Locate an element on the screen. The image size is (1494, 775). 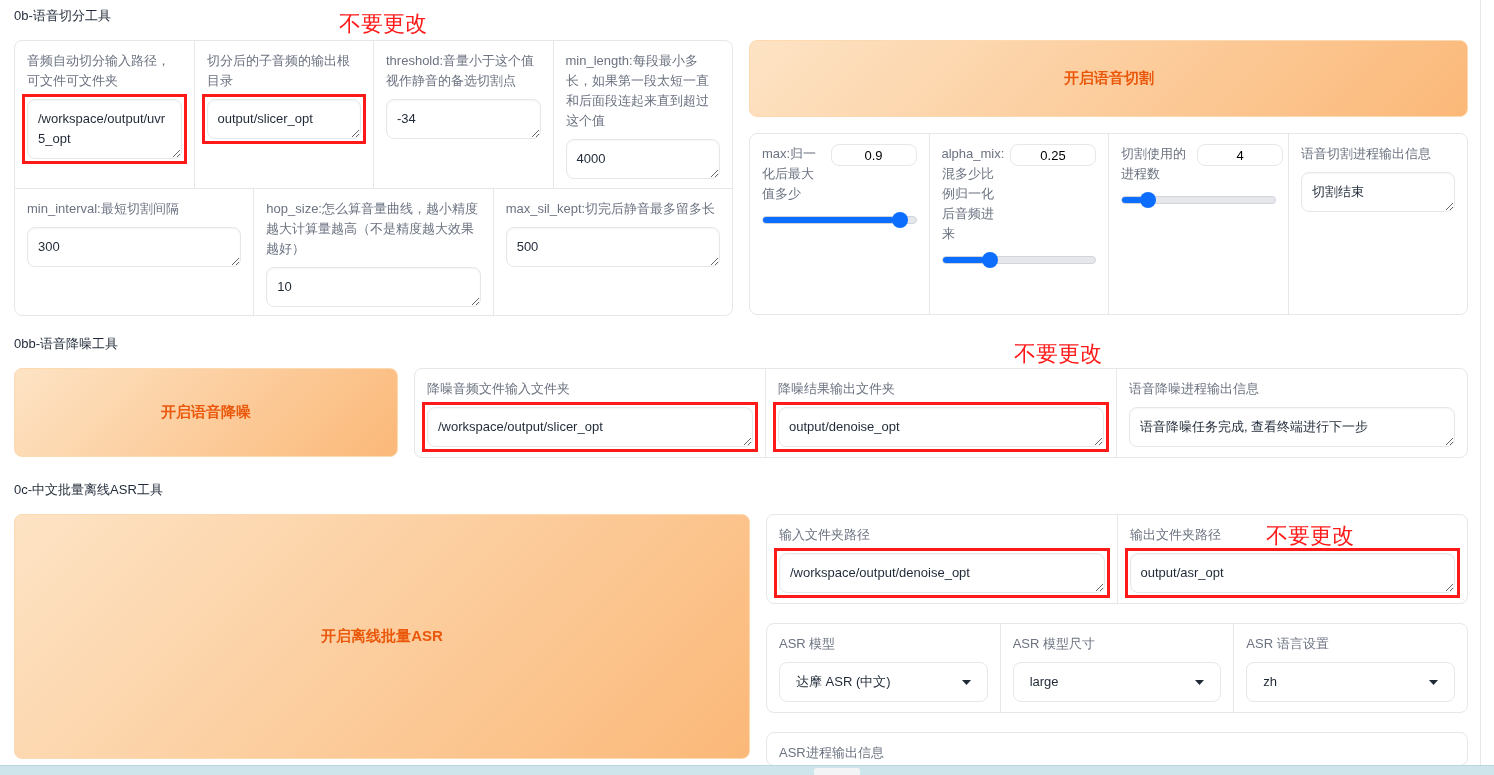
input-field: output/slicer_opt is located at coordinates (283, 119).